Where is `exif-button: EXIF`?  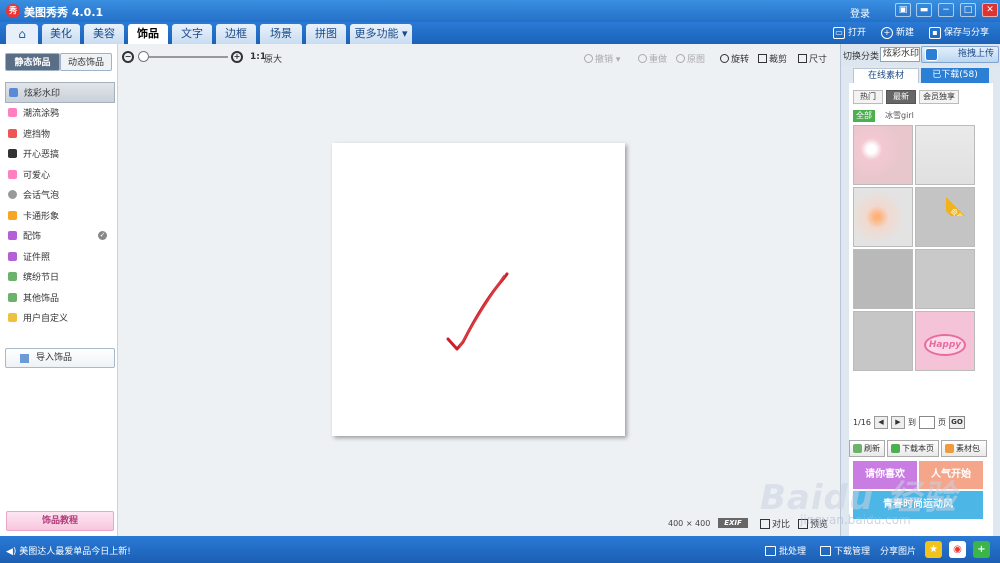
exif-button: EXIF is located at coordinates (733, 523).